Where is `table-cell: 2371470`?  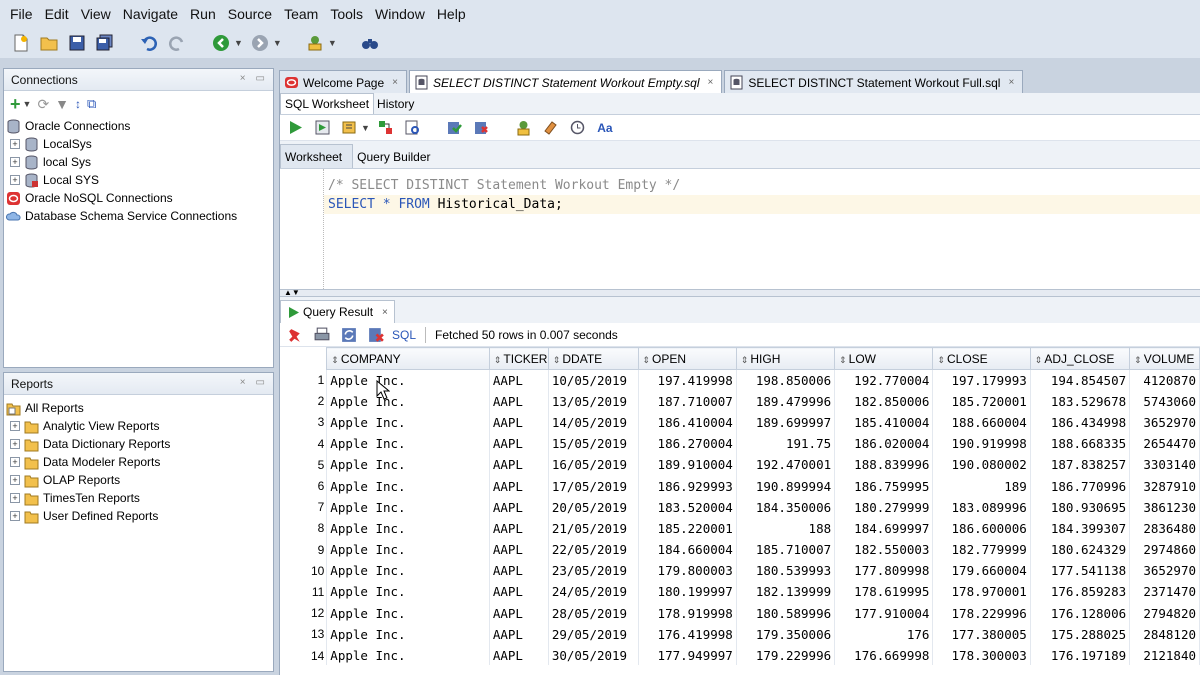 table-cell: 2371470 is located at coordinates (1164, 592).